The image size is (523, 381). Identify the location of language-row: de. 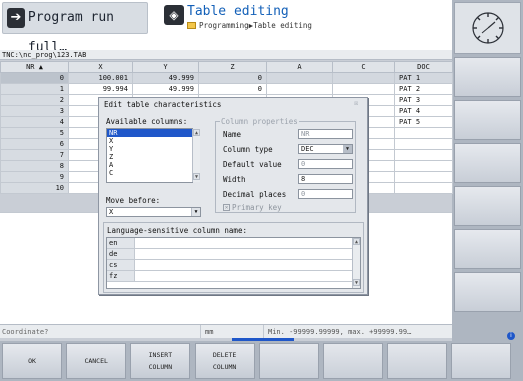
(233, 254).